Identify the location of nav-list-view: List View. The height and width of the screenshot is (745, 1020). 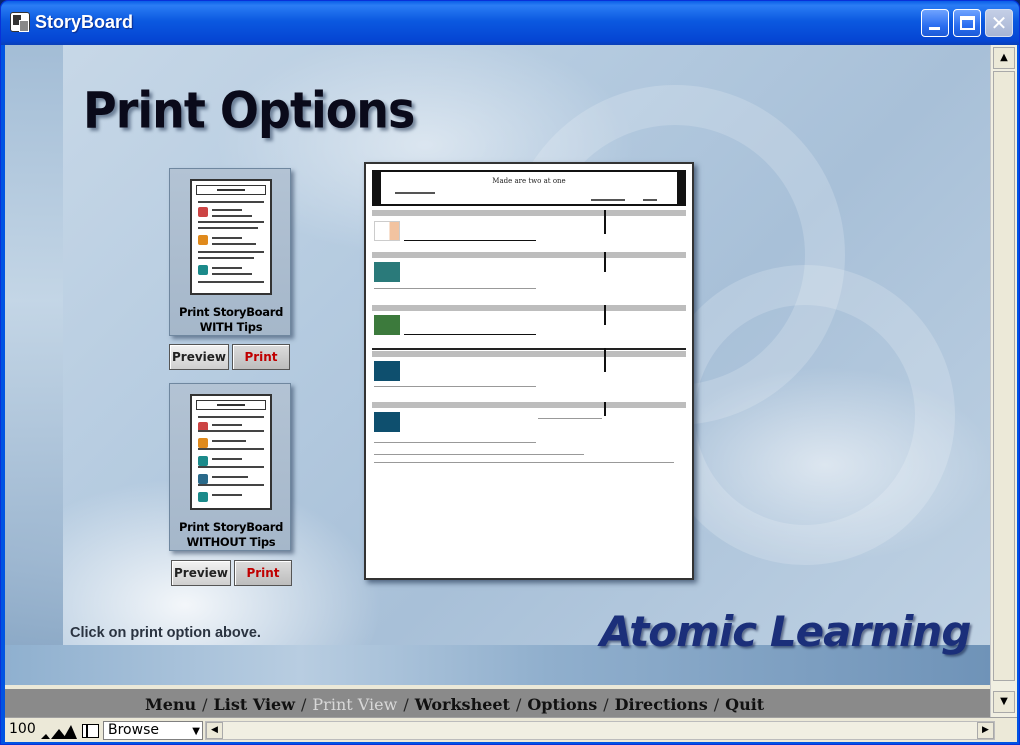
(254, 704).